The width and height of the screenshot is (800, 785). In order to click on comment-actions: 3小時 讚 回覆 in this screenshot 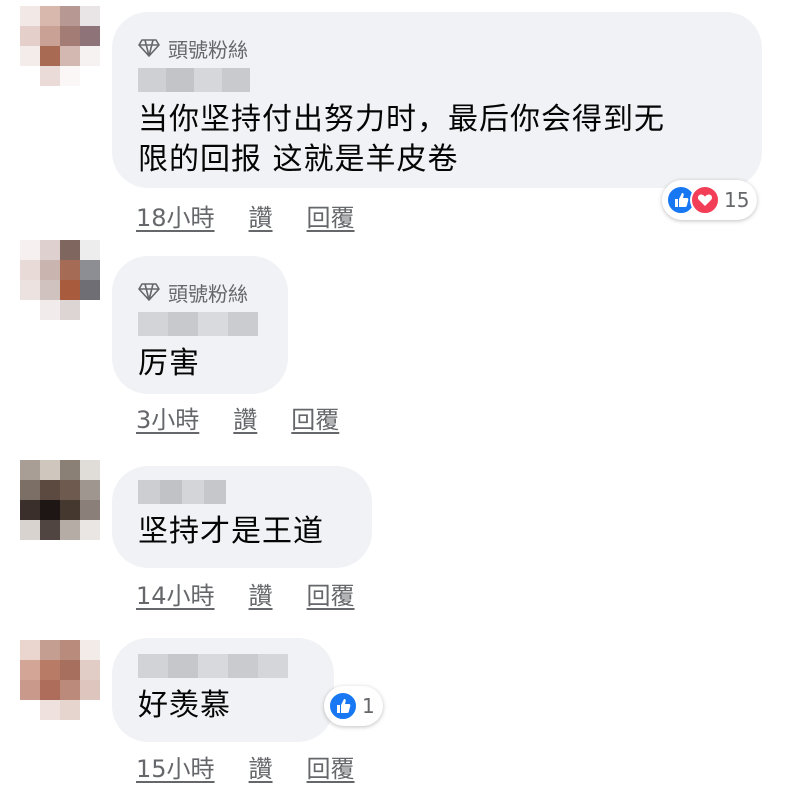, I will do `click(254, 417)`.